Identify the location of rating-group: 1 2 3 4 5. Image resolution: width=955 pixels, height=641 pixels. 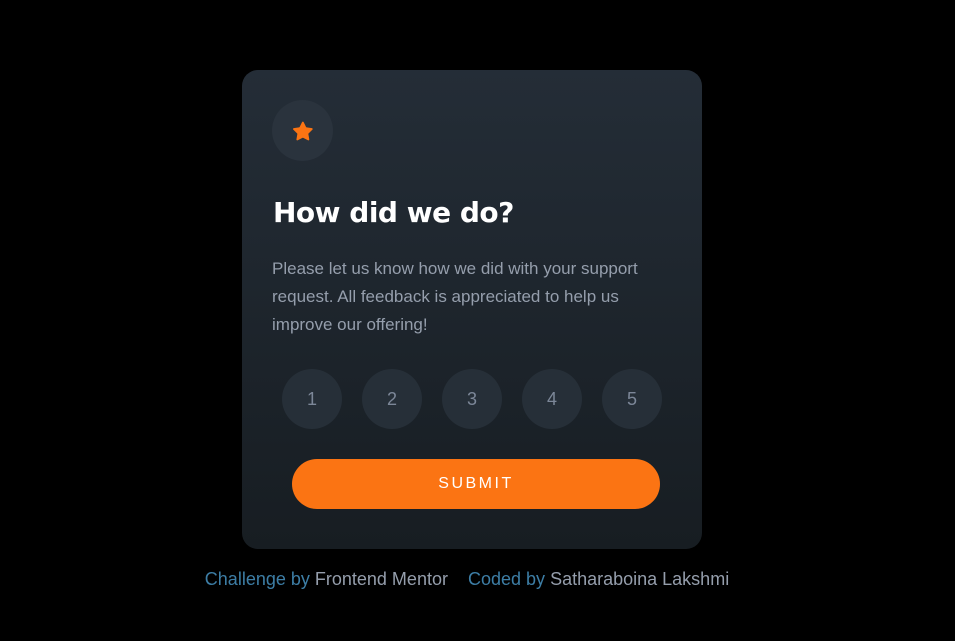
(472, 399).